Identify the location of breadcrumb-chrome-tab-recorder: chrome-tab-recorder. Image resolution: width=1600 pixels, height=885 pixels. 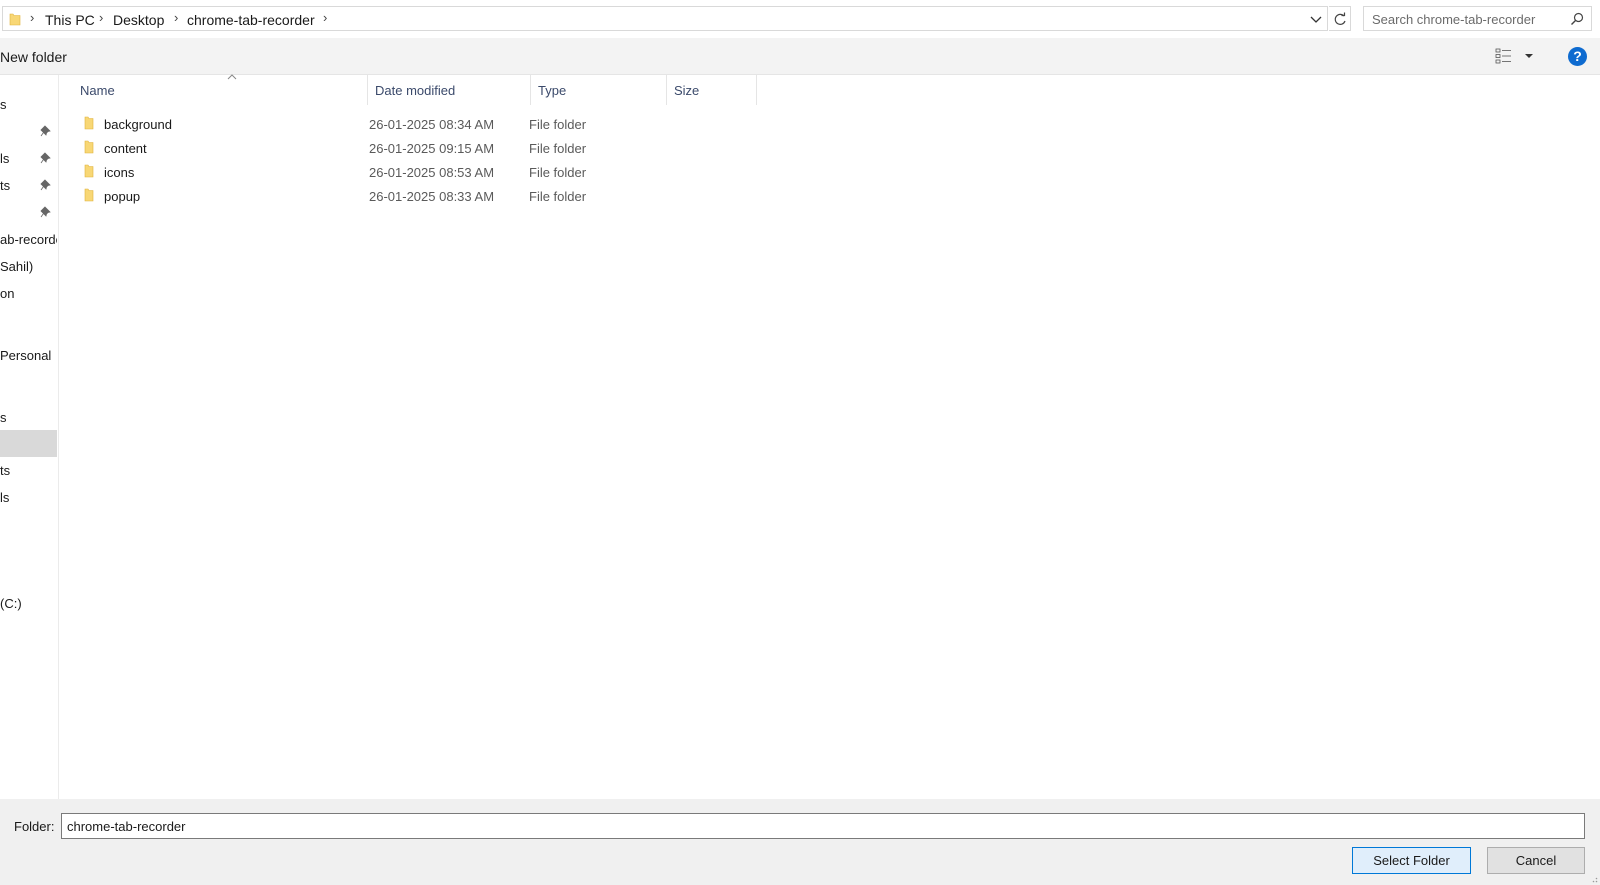
(251, 20).